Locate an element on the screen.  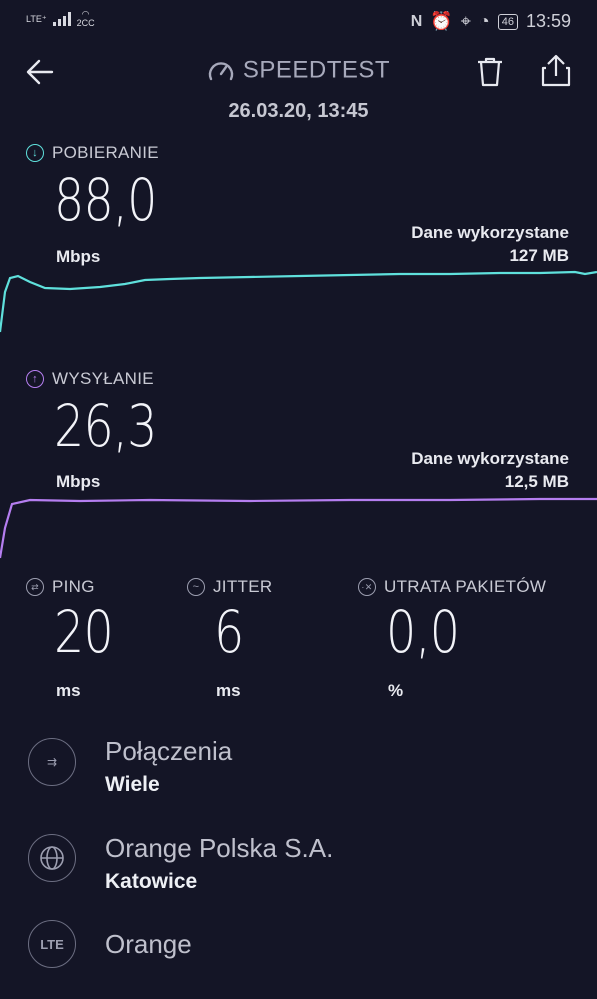
download-label-text: POBIERANIE is located at coordinates (105, 152).